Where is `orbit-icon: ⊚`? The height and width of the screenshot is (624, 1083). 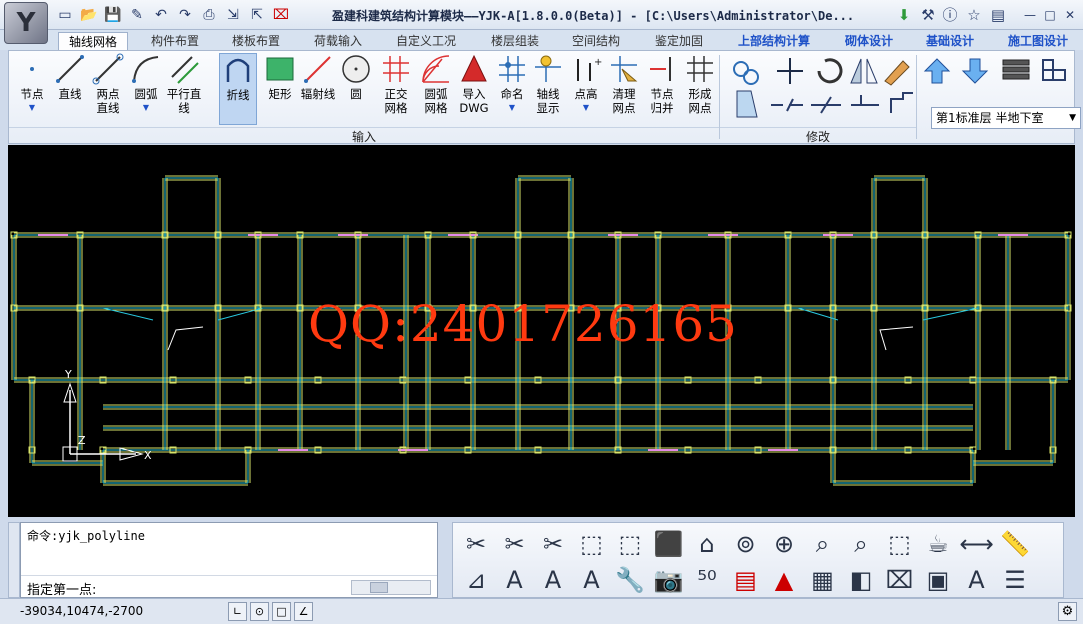
orbit-icon: ⊚ is located at coordinates (746, 544).